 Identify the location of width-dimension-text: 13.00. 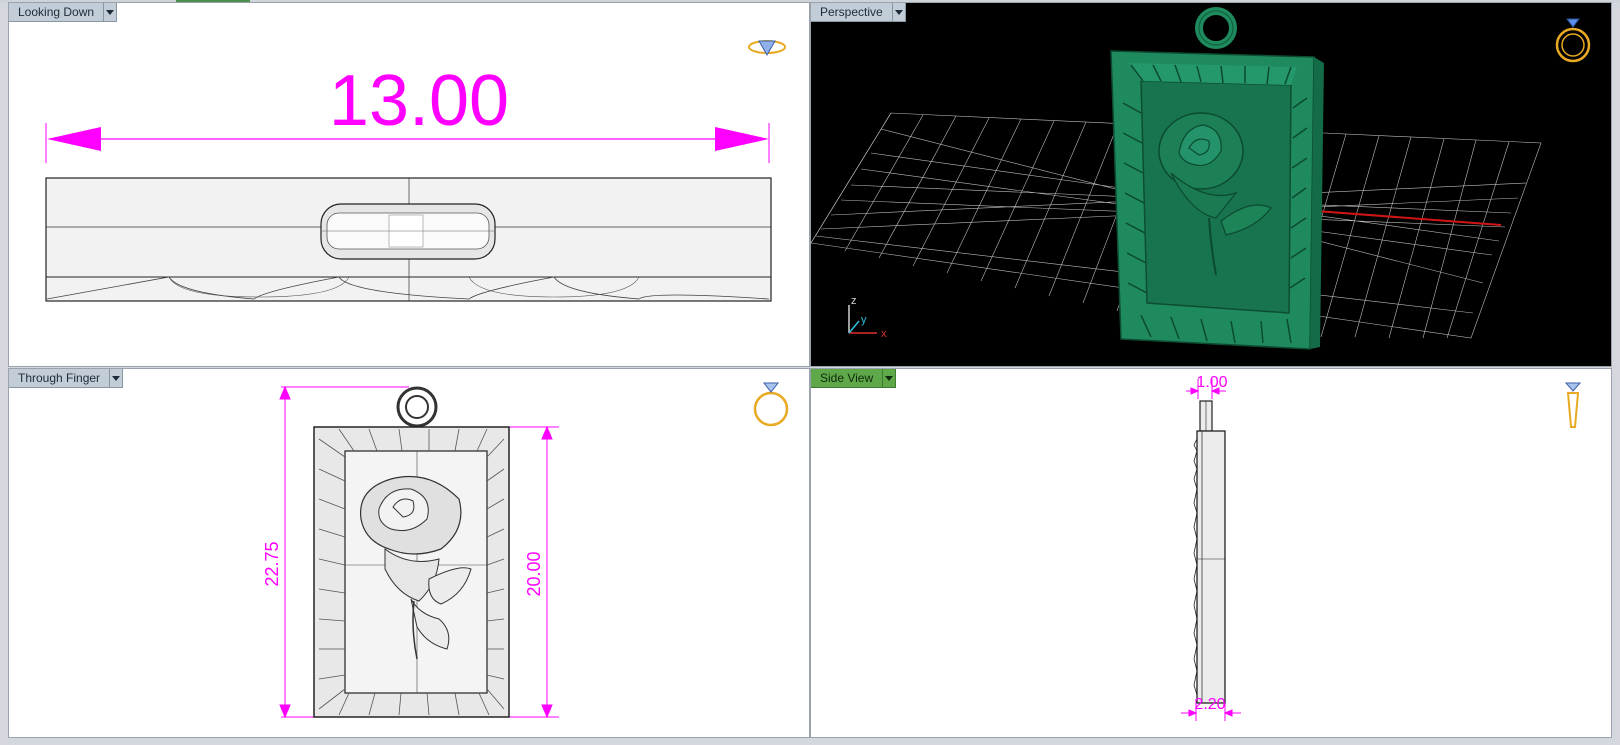
(419, 98).